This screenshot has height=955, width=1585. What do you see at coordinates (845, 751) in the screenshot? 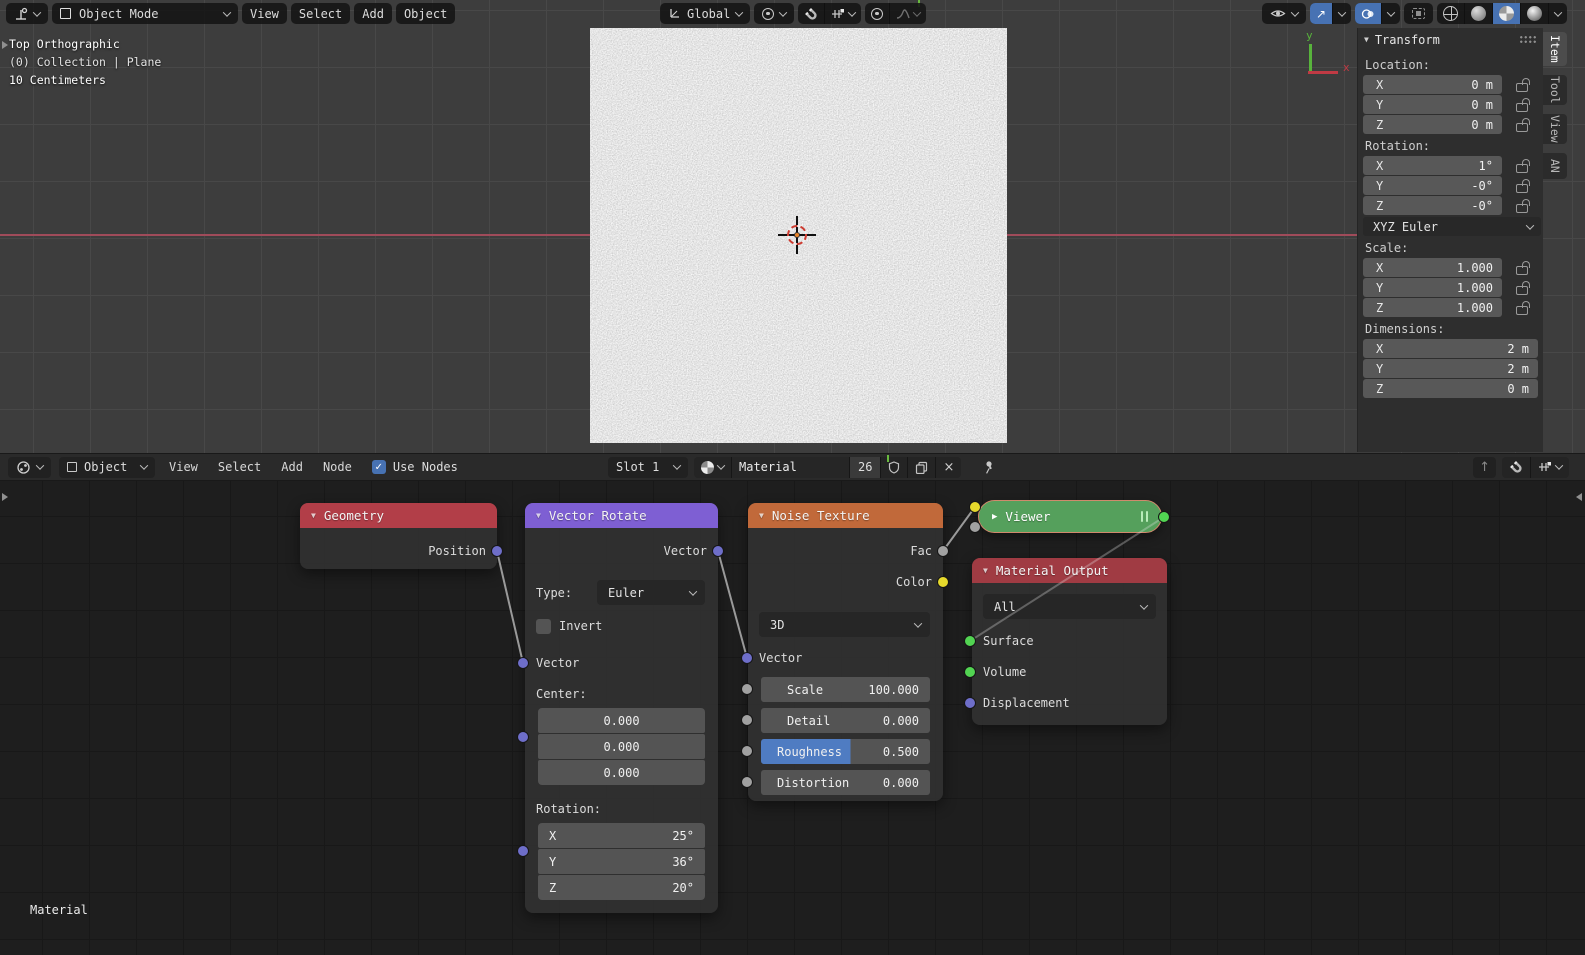
I see `roughness-slider: Roughness 0.500` at bounding box center [845, 751].